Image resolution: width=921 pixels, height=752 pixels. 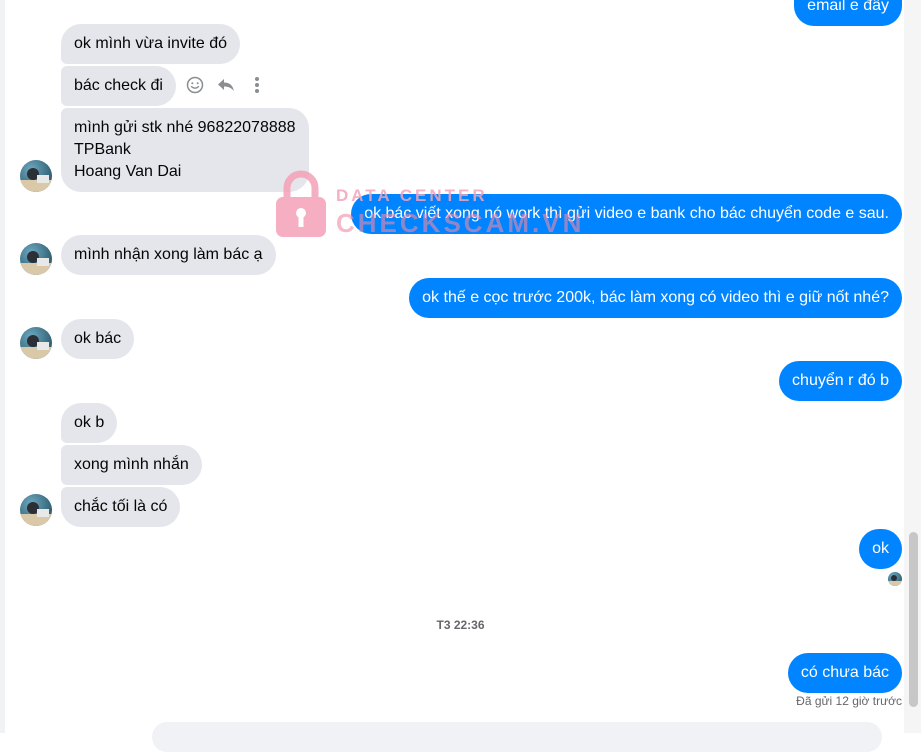 I want to click on incoming-message: ok mình vừa invite đó, so click(x=151, y=44).